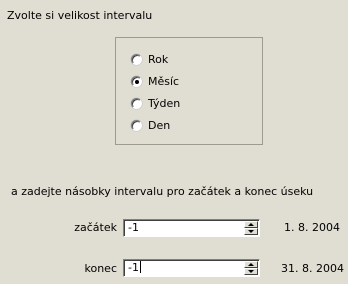  Describe the element at coordinates (136, 81) in the screenshot. I see `radio-mesic-button` at that location.